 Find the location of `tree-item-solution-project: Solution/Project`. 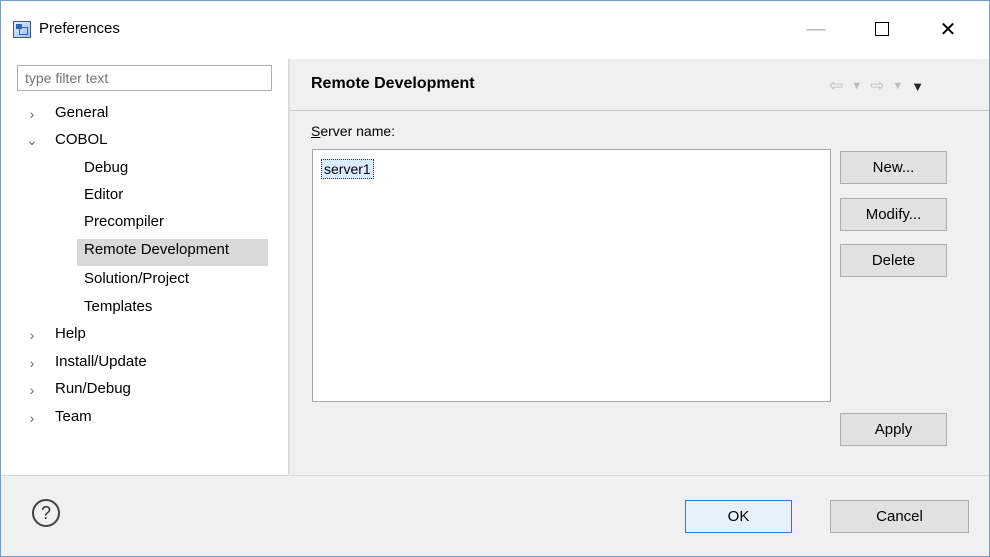

tree-item-solution-project: Solution/Project is located at coordinates (144, 279).